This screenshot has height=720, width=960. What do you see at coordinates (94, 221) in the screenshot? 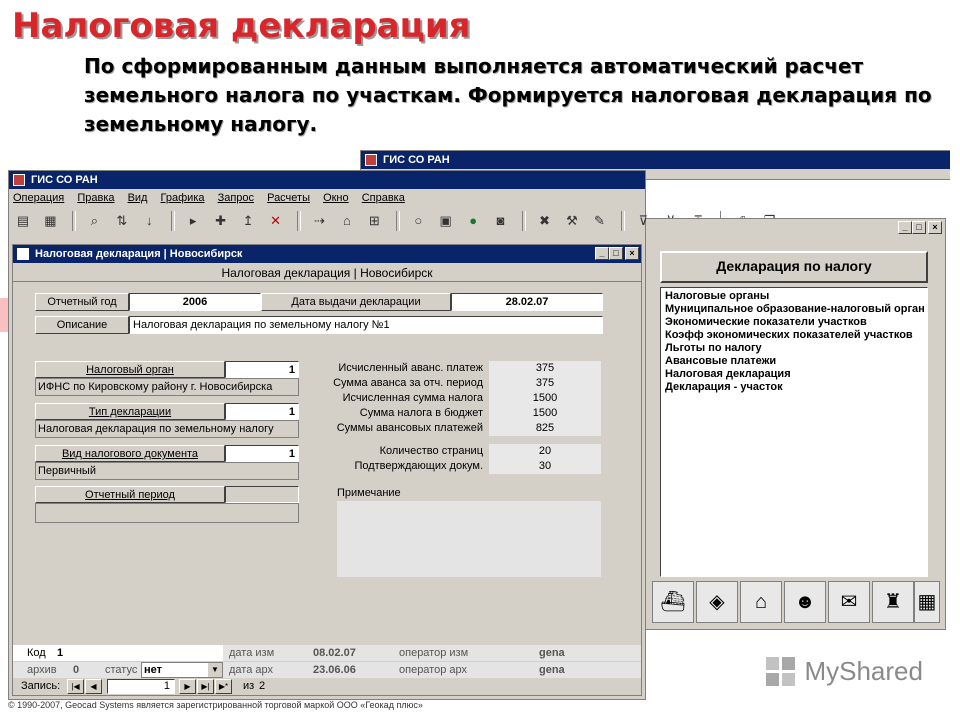
I see `binoculars-icon: ⌕` at bounding box center [94, 221].